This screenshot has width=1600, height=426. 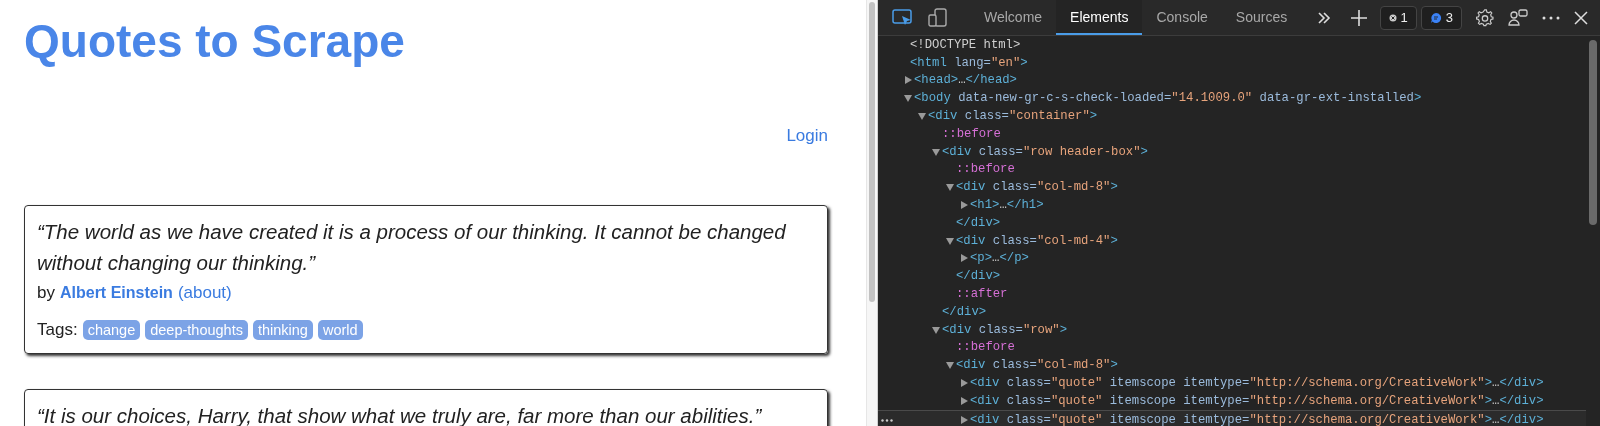 What do you see at coordinates (57, 330) in the screenshot?
I see `tags-label: Tags:` at bounding box center [57, 330].